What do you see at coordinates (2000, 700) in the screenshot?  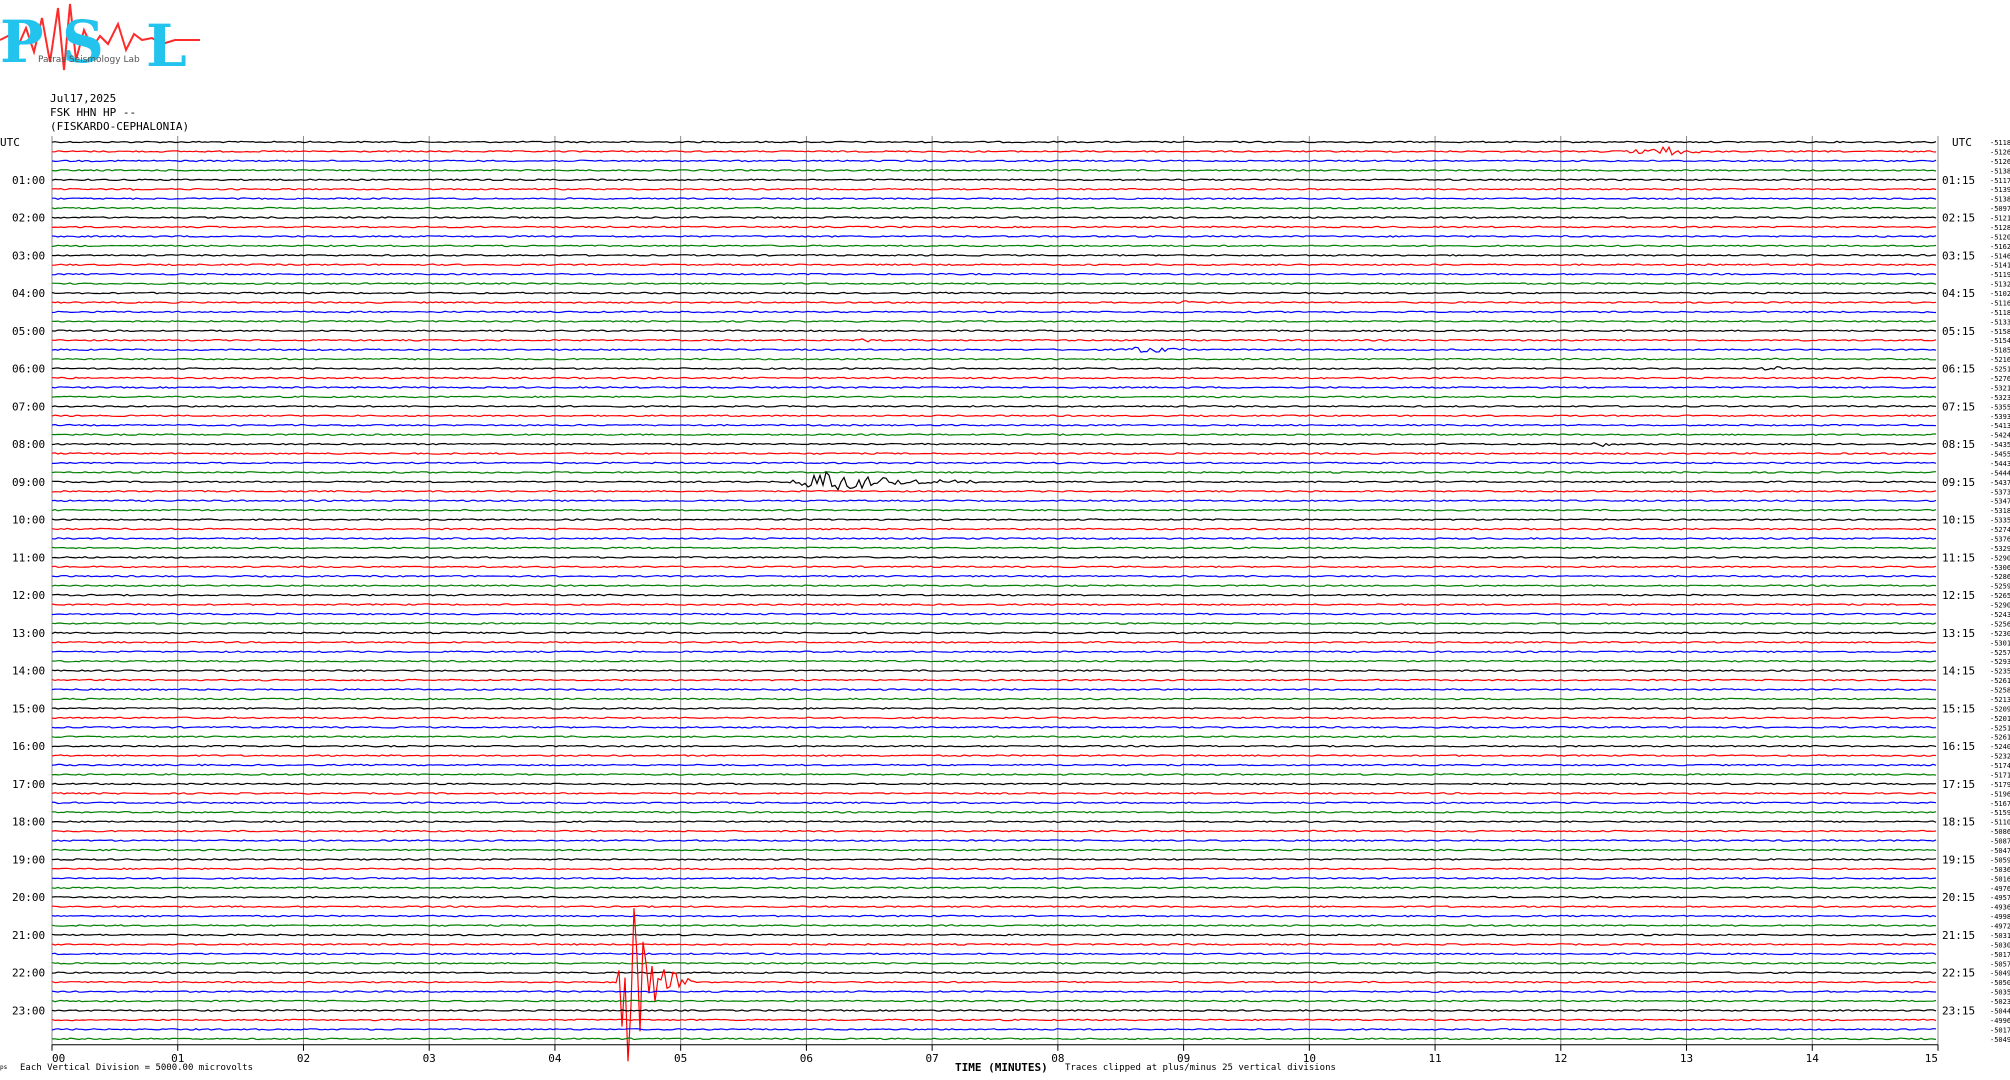 I see `row-value-label: -5213` at bounding box center [2000, 700].